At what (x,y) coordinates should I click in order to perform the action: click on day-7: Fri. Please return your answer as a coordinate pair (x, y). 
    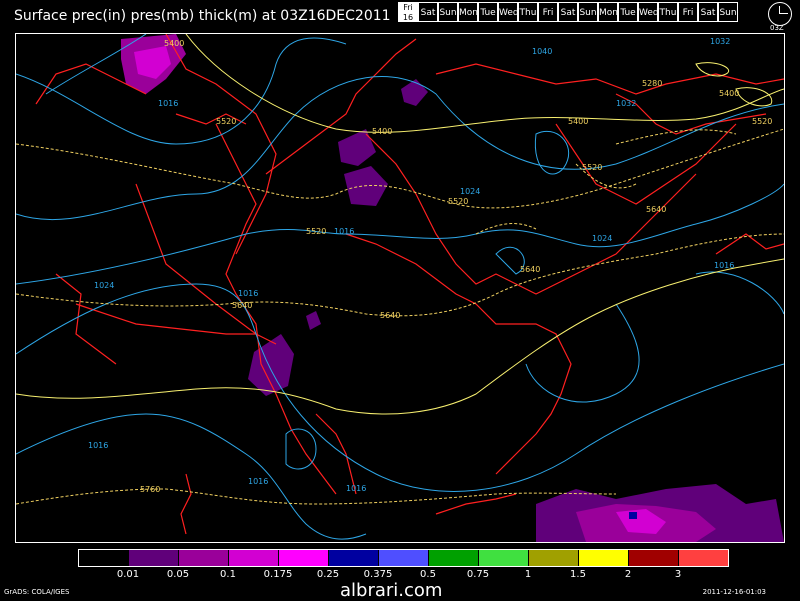
    Looking at the image, I should click on (548, 12).